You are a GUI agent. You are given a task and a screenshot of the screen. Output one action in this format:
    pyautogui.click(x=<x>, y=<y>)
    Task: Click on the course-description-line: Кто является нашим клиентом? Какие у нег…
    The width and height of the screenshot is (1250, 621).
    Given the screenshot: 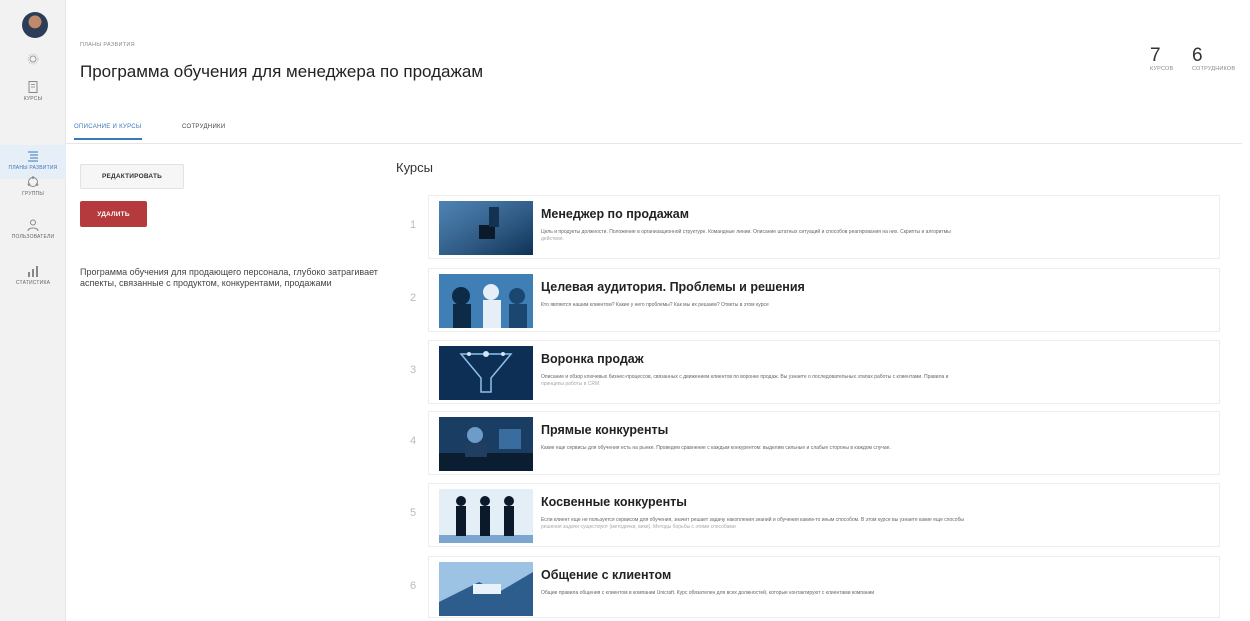 What is the action you would take?
    pyautogui.click(x=655, y=305)
    